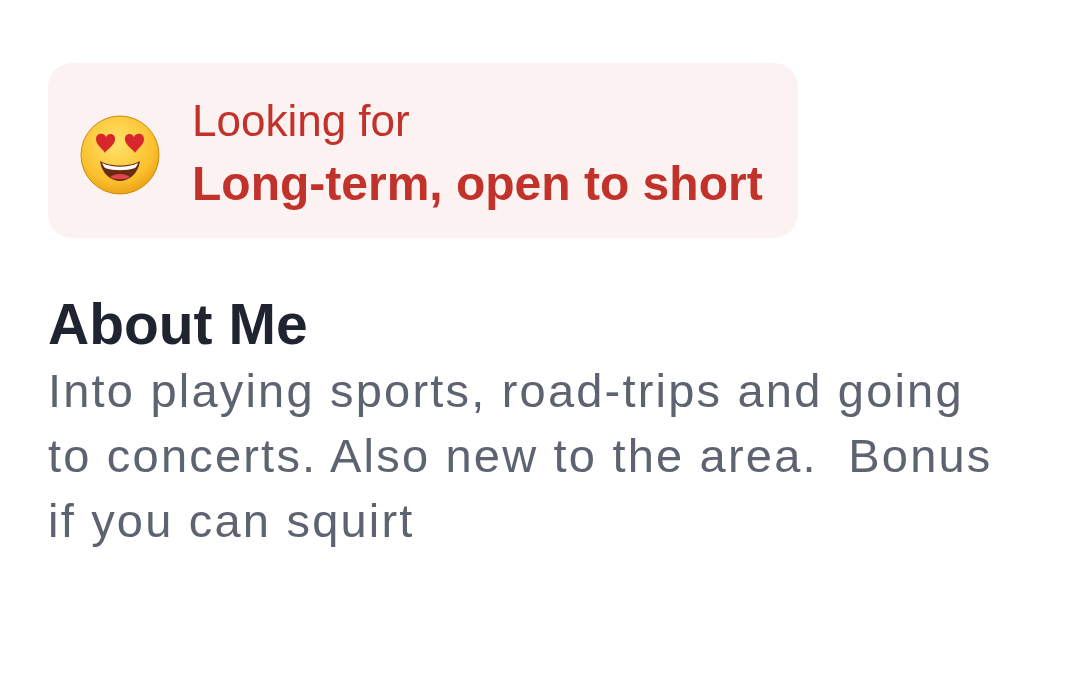  I want to click on looking-for-value: Long-term, open to short, so click(477, 183).